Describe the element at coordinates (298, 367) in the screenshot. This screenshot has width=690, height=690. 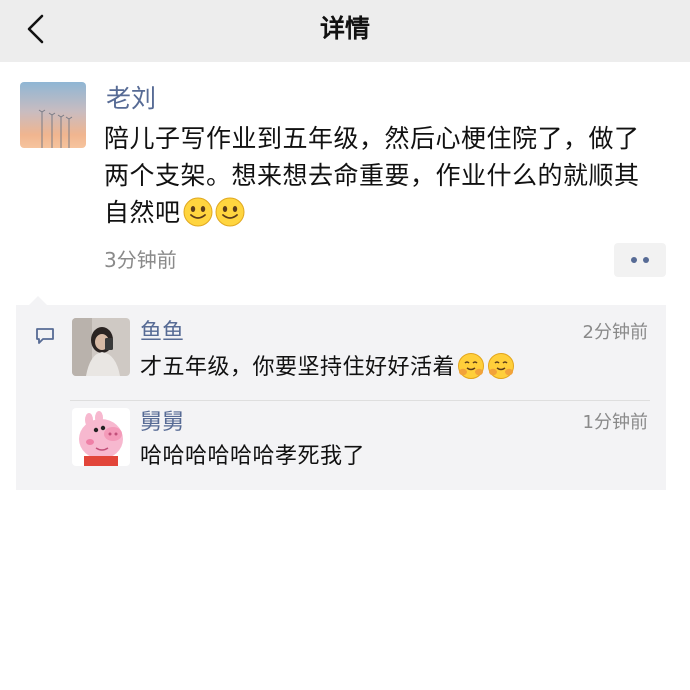
I see `comment-text: 才五年级，你要坚持住好好活着` at that location.